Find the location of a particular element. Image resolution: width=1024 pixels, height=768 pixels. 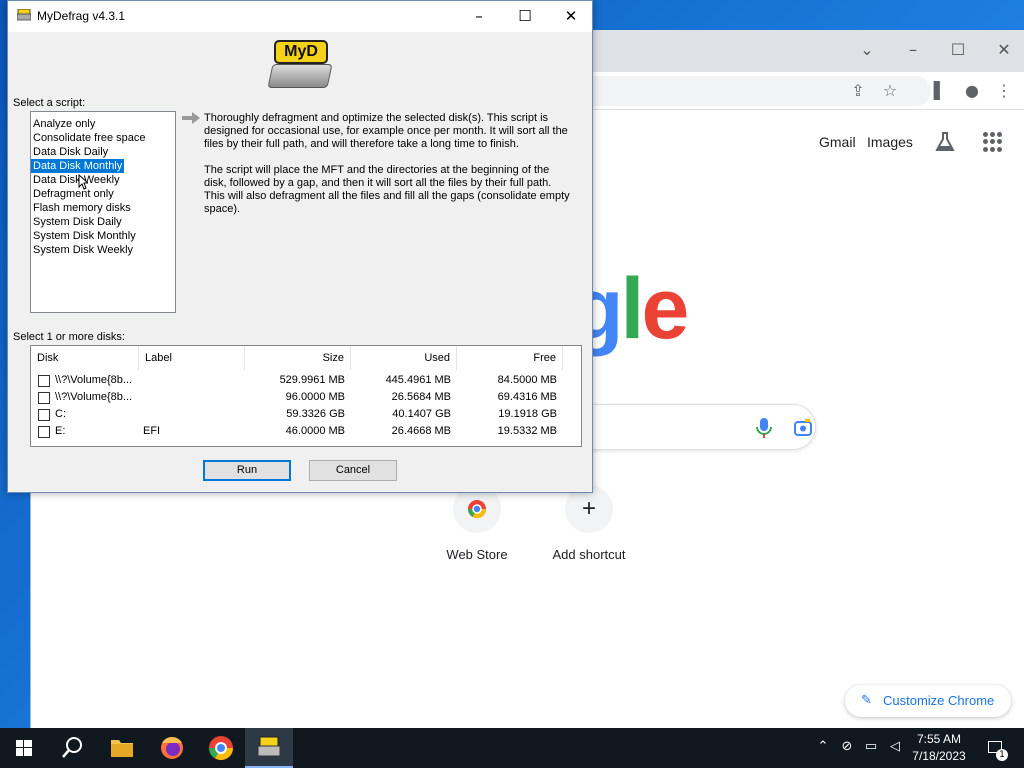

shortcut-web-store: Web Store is located at coordinates (477, 523).